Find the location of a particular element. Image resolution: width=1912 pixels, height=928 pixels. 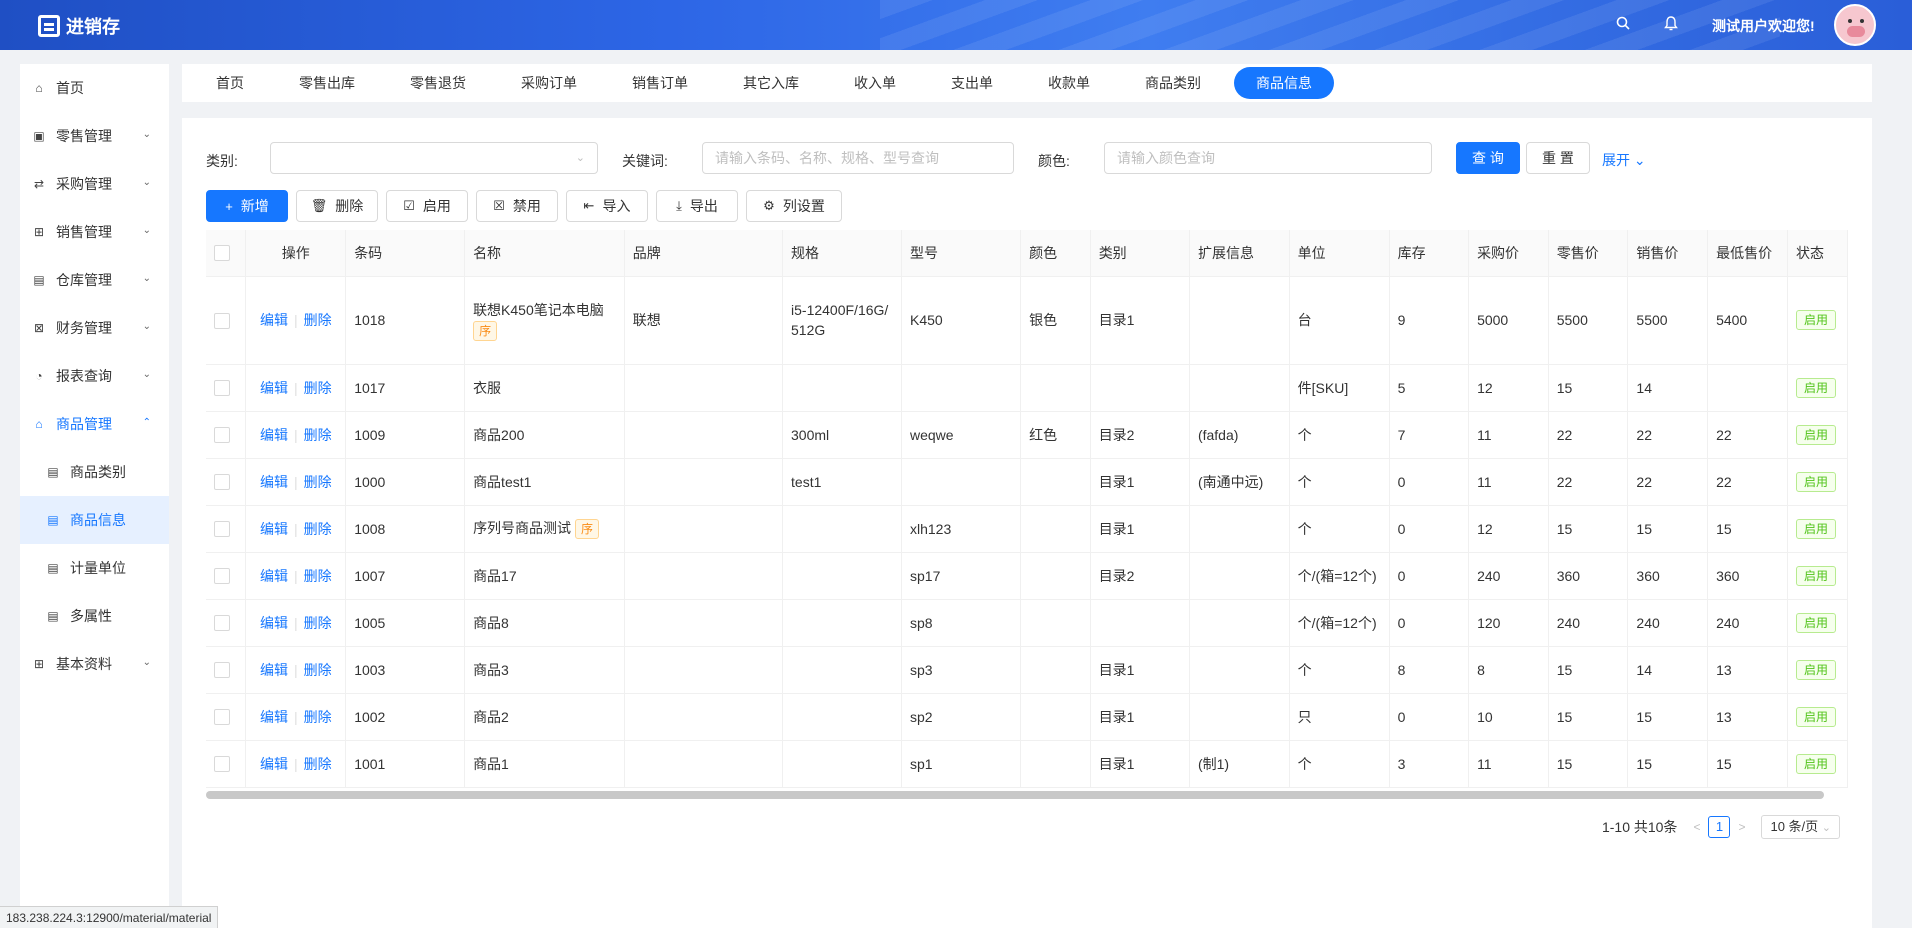

tab-other-in: 其它入库 is located at coordinates (771, 83).